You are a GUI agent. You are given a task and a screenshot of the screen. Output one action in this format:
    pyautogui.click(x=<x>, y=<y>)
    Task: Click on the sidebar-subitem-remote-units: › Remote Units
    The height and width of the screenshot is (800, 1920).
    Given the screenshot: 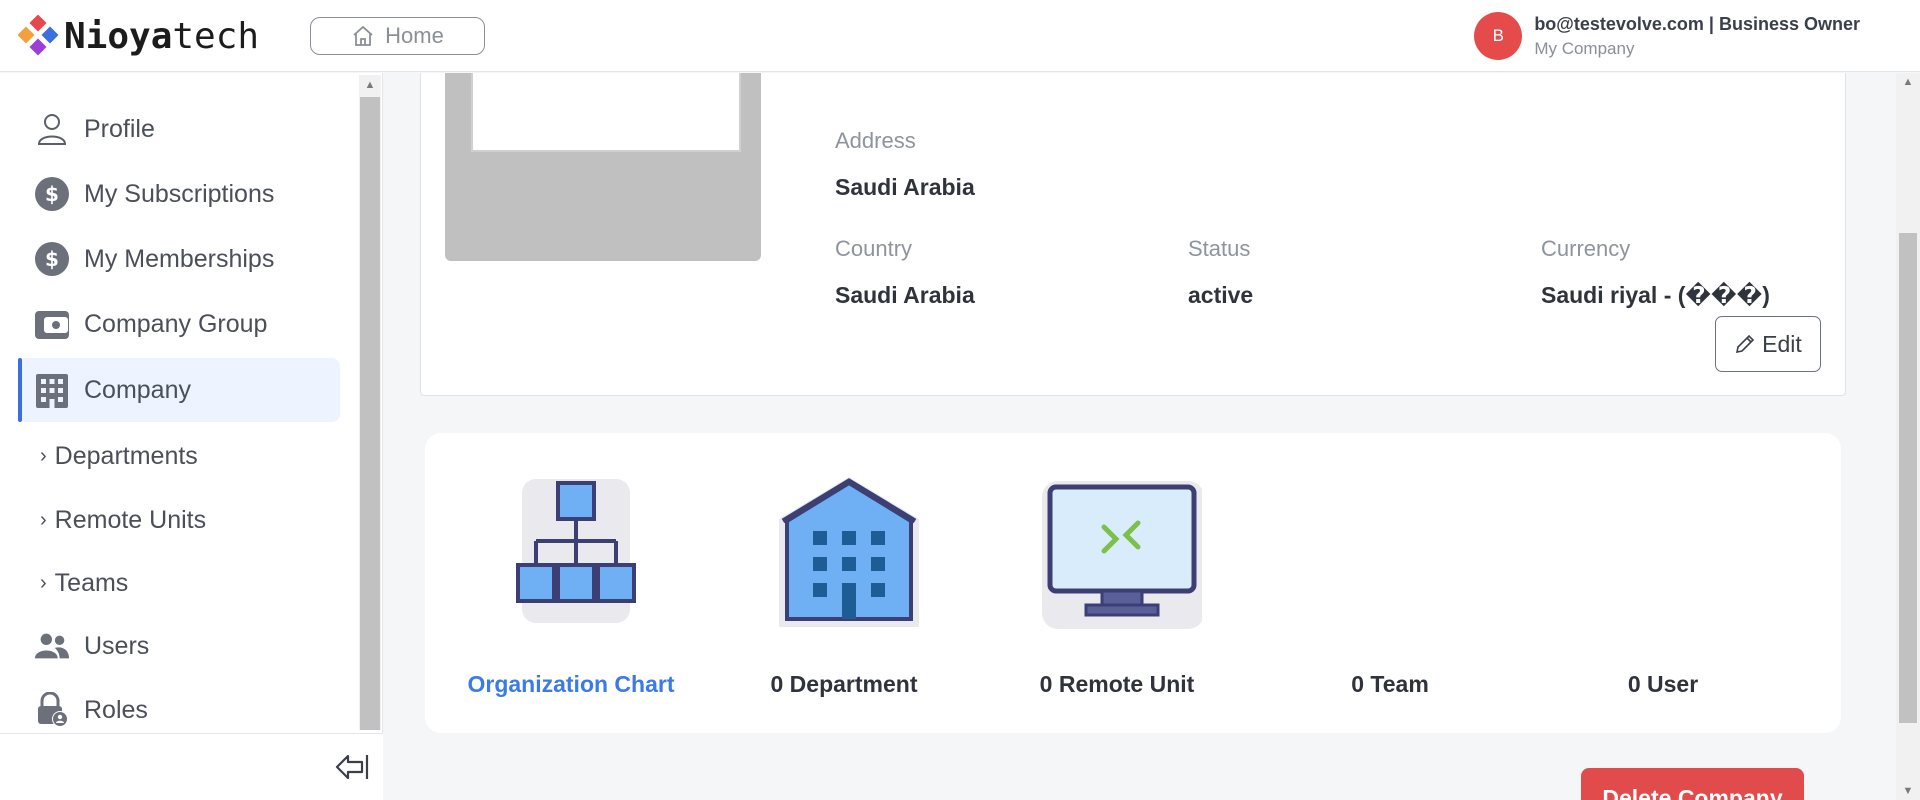 What is the action you would take?
    pyautogui.click(x=179, y=520)
    